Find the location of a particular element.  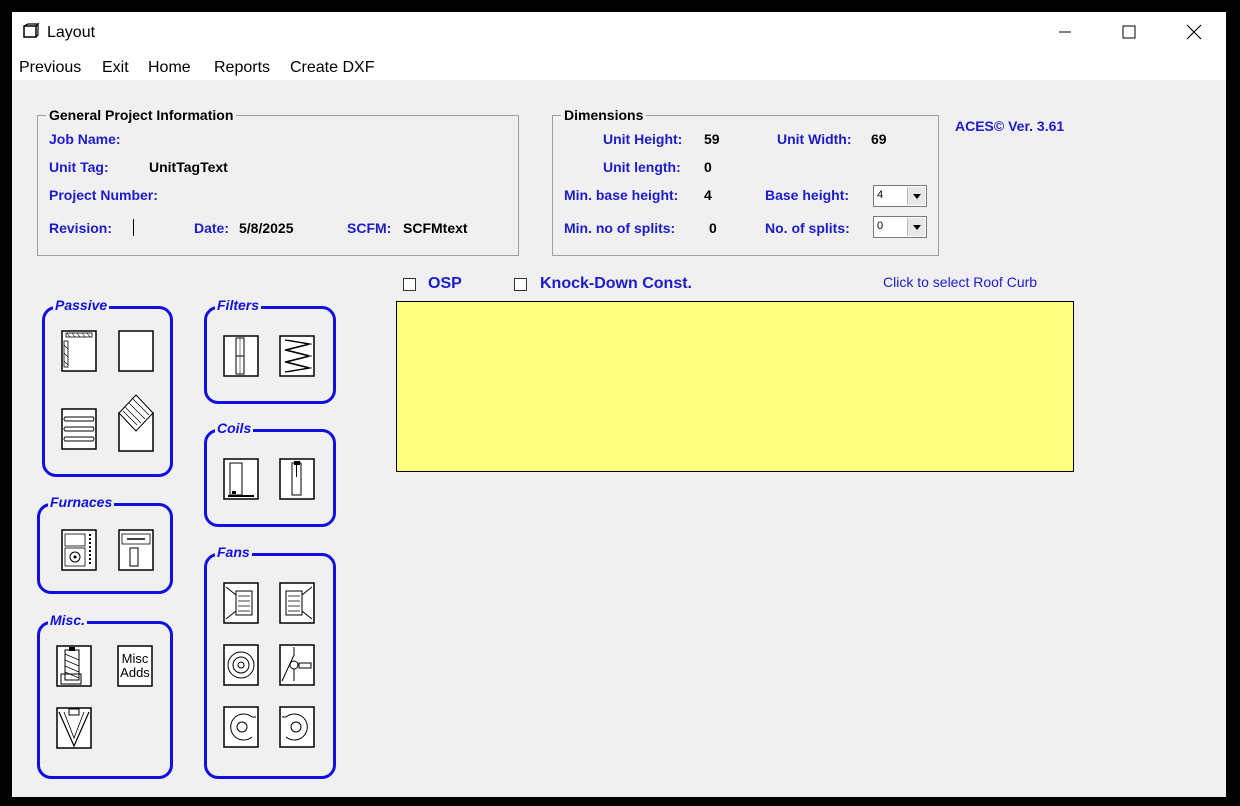

passive-section-1-button is located at coordinates (79, 351).